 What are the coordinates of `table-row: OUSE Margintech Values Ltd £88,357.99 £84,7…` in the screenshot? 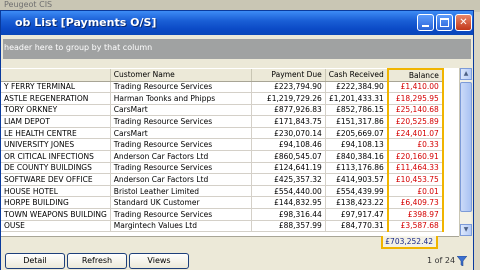 It's located at (222, 226).